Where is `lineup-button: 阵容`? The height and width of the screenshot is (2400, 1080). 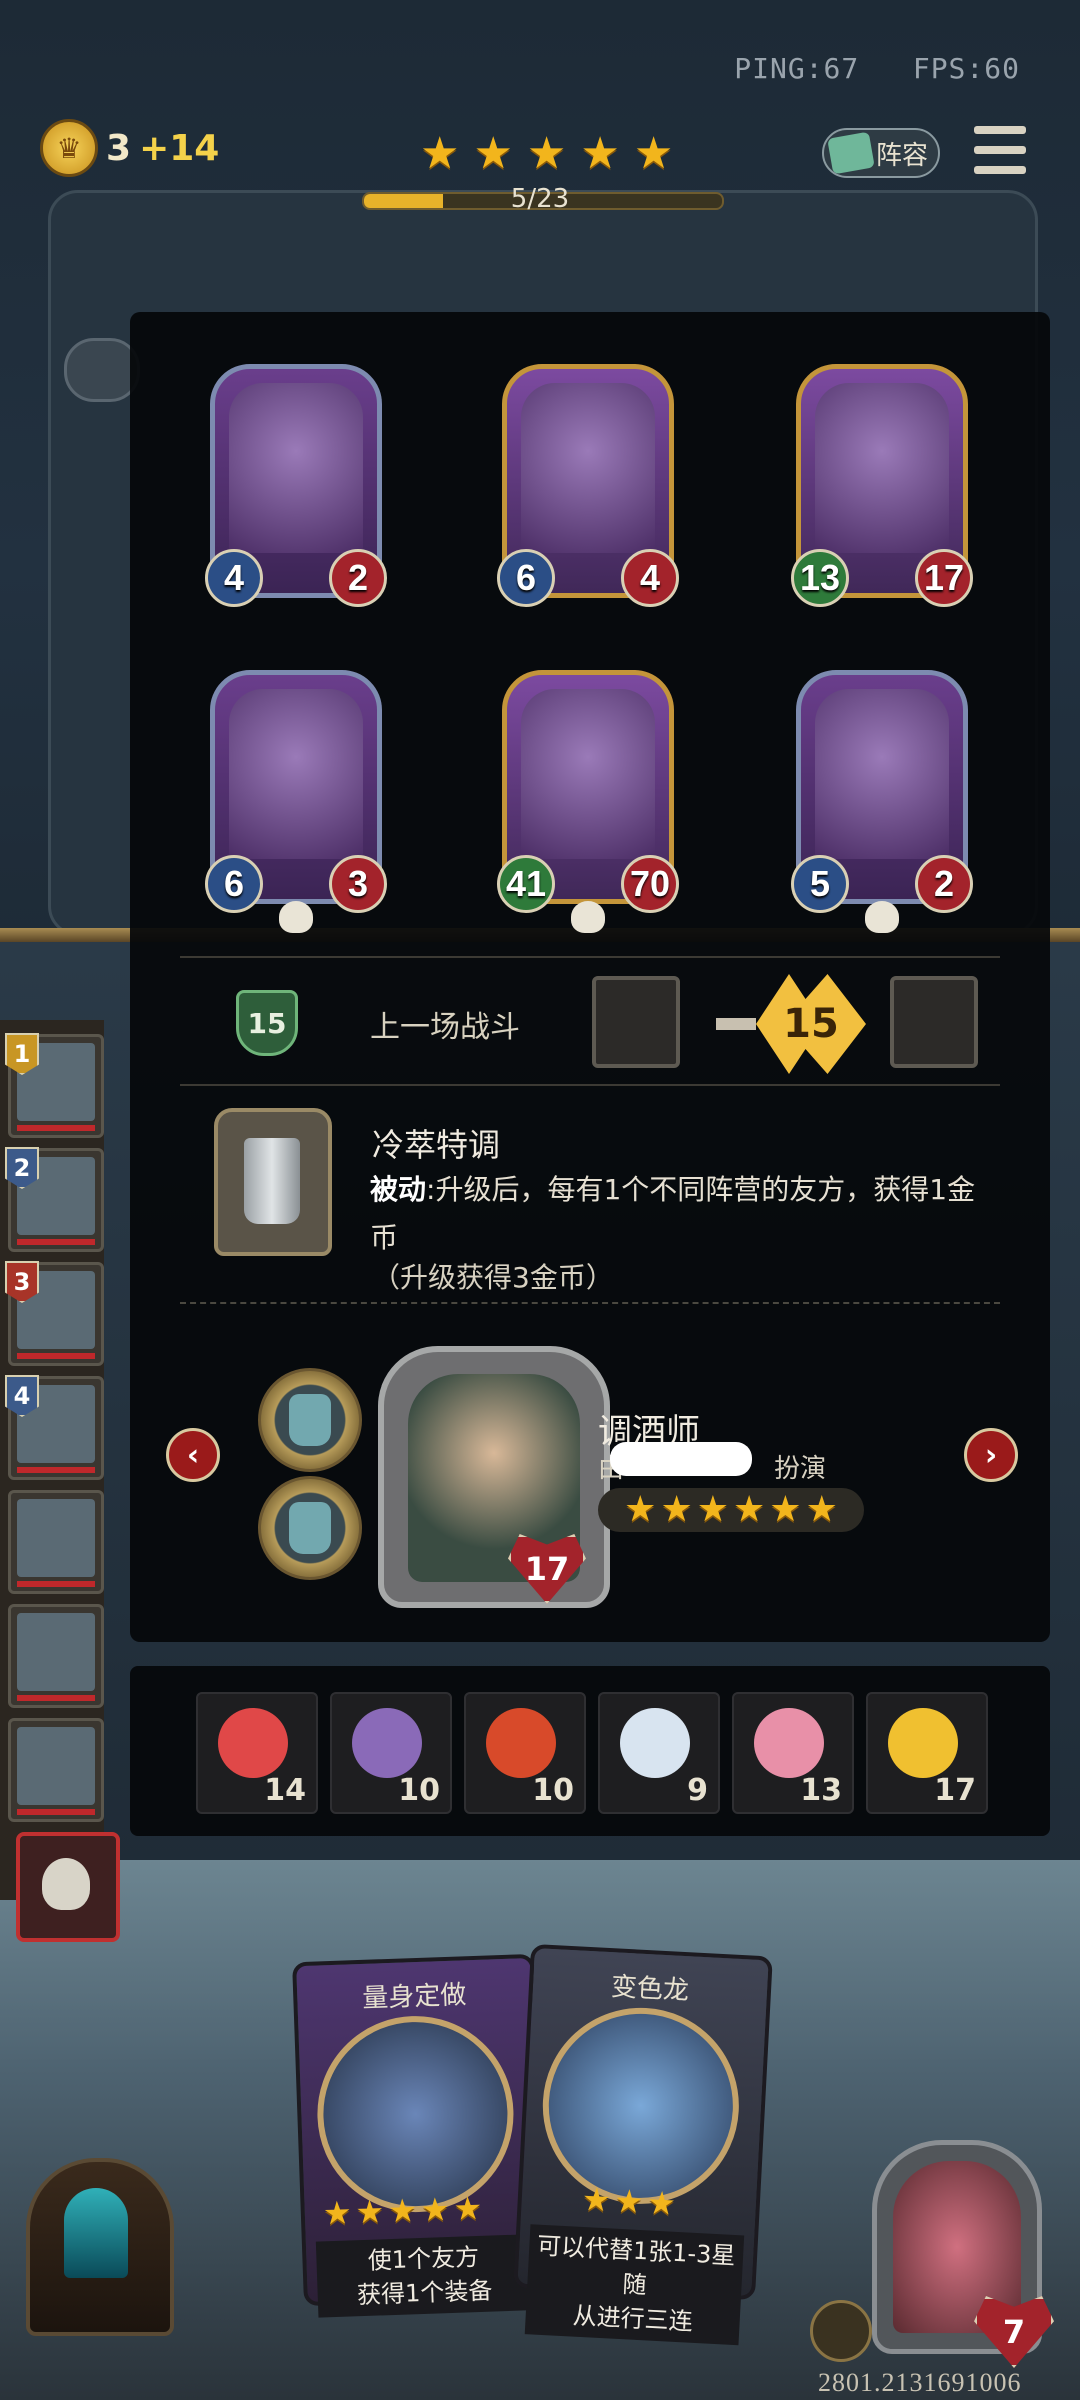 lineup-button: 阵容 is located at coordinates (881, 153).